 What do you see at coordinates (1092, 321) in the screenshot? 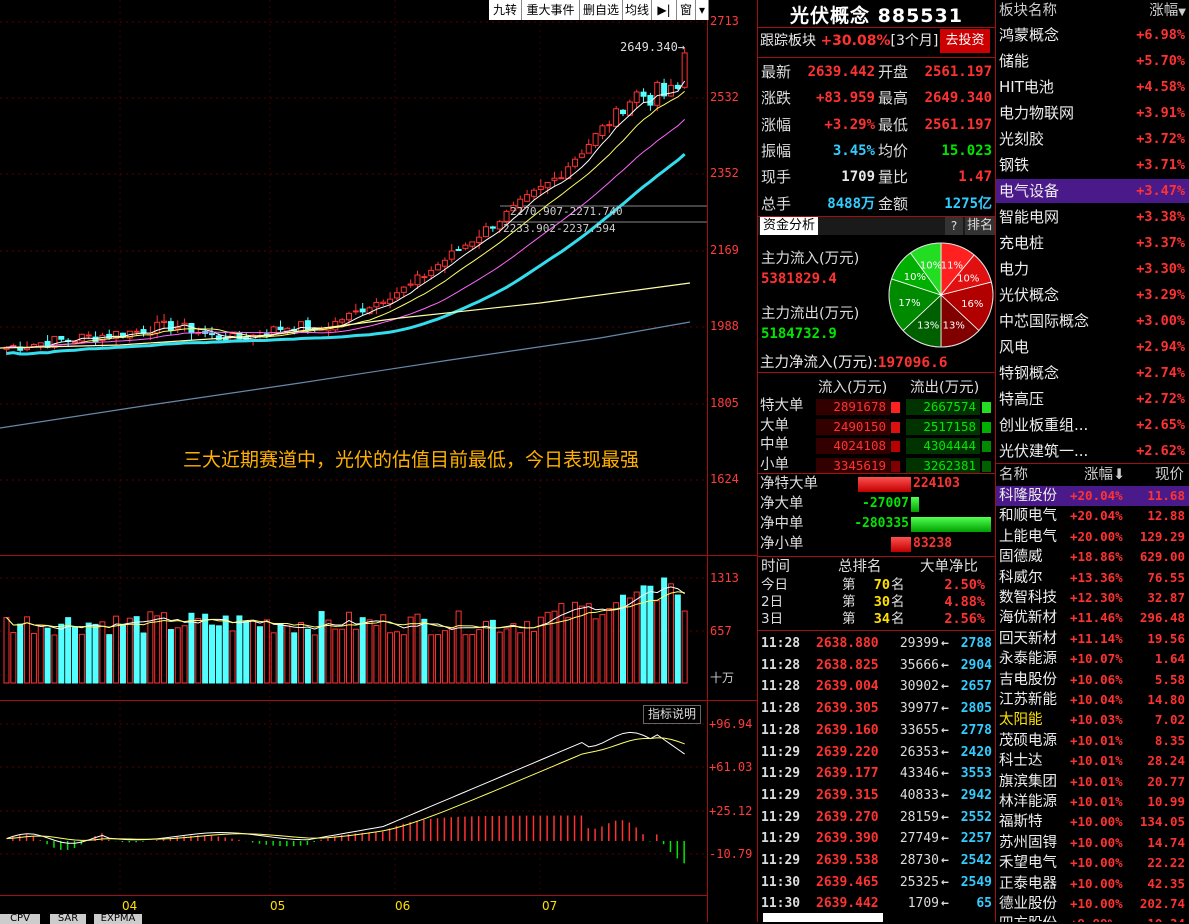
I see `sector-row: 中芯国际概念 +3.00%` at bounding box center [1092, 321].